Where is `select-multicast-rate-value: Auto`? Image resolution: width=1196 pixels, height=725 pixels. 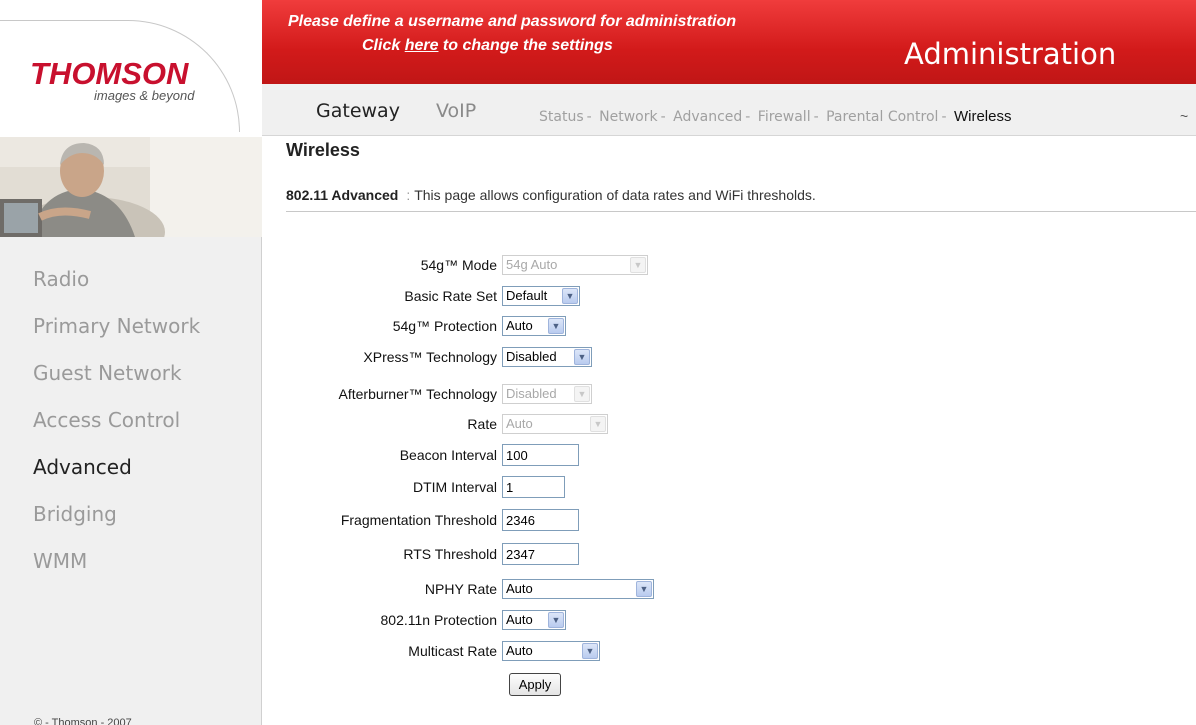
select-multicast-rate-value: Auto is located at coordinates (519, 650).